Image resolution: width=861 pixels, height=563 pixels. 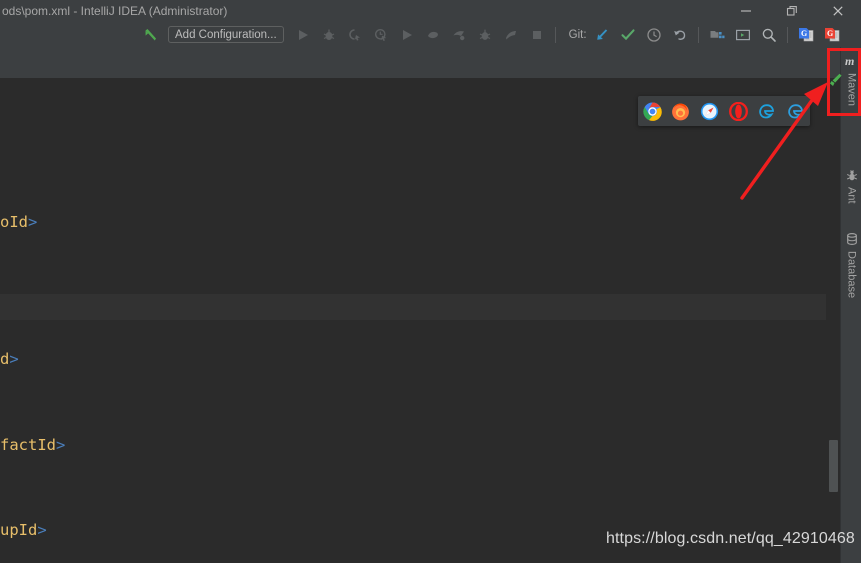 What do you see at coordinates (485, 34) in the screenshot?
I see `stop-bug-icon` at bounding box center [485, 34].